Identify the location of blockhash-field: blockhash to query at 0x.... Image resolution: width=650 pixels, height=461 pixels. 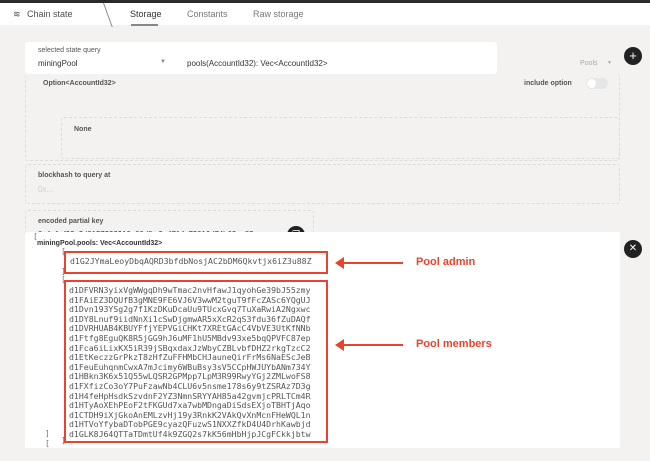
(322, 184).